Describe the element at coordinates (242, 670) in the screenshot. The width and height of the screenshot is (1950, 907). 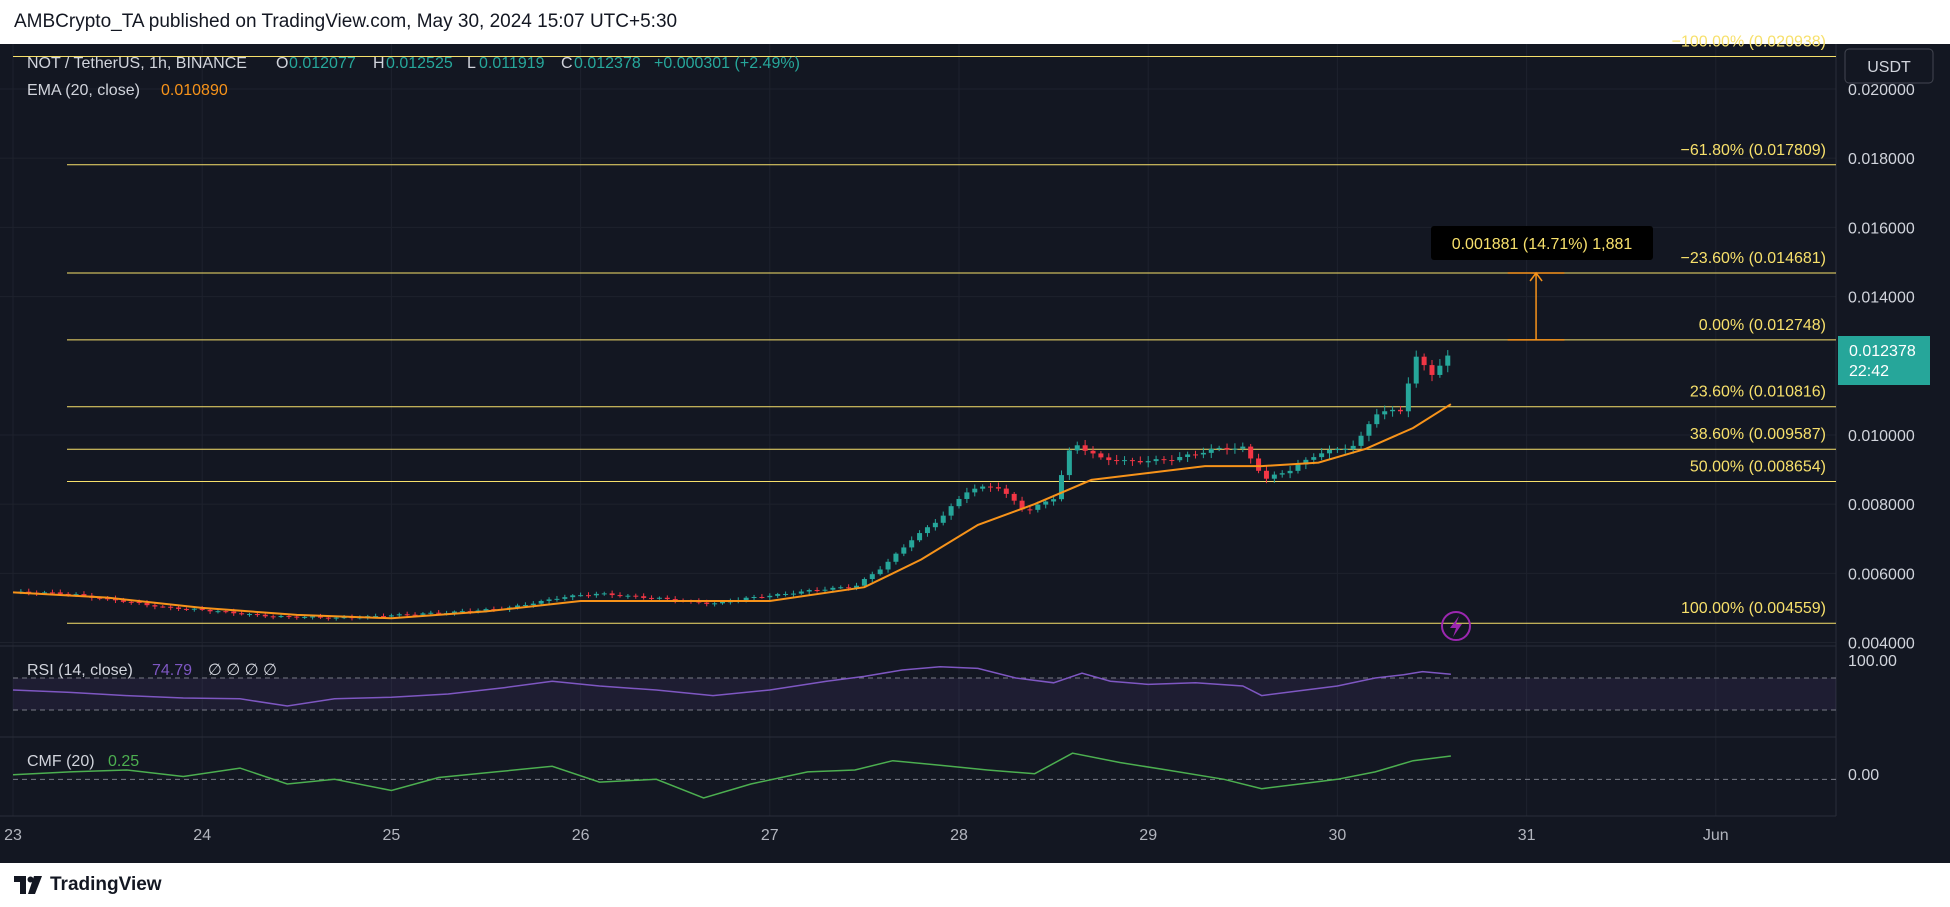
I see `rsi-extras: ∅ ∅ ∅ ∅` at that location.